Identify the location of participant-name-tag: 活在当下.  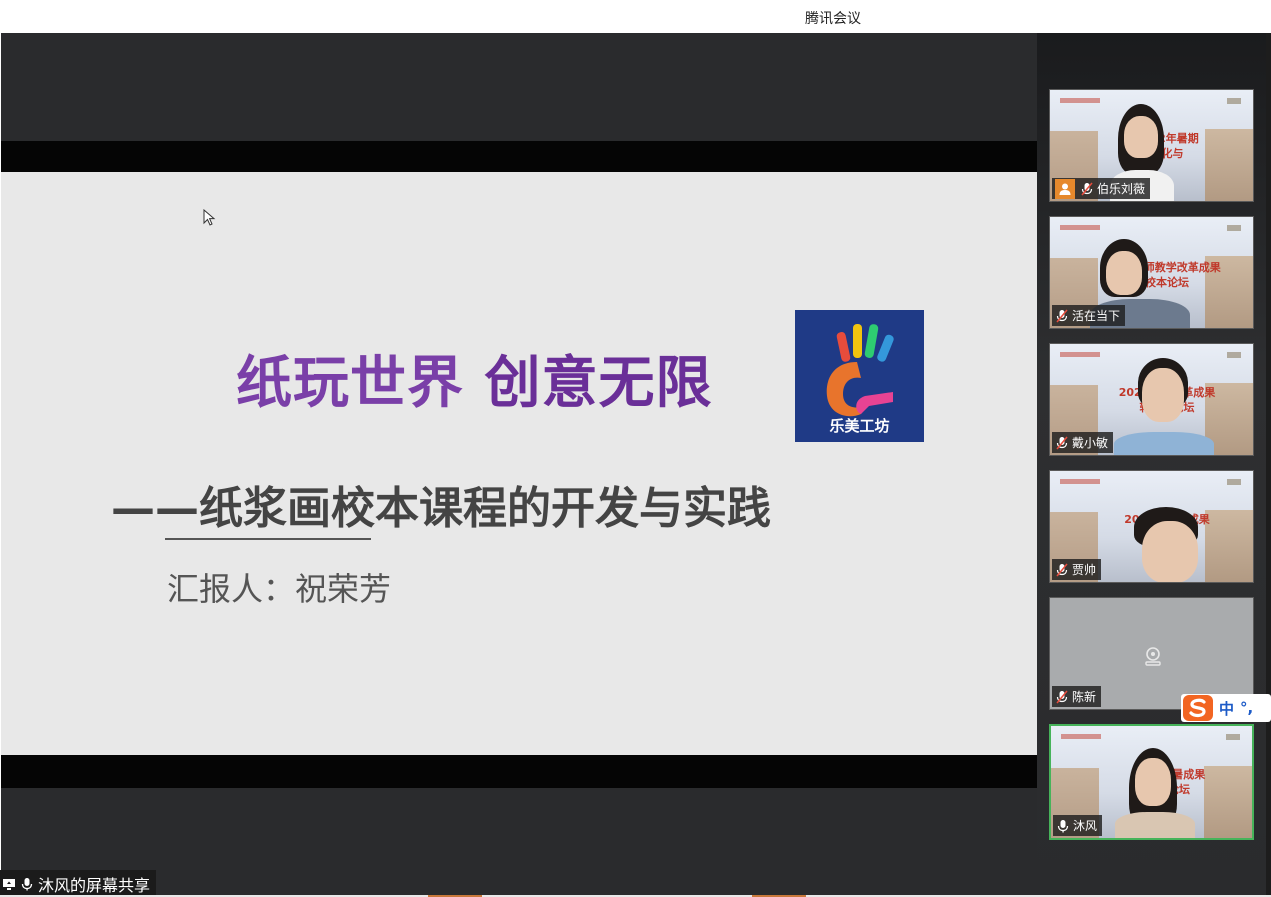
(1088, 315).